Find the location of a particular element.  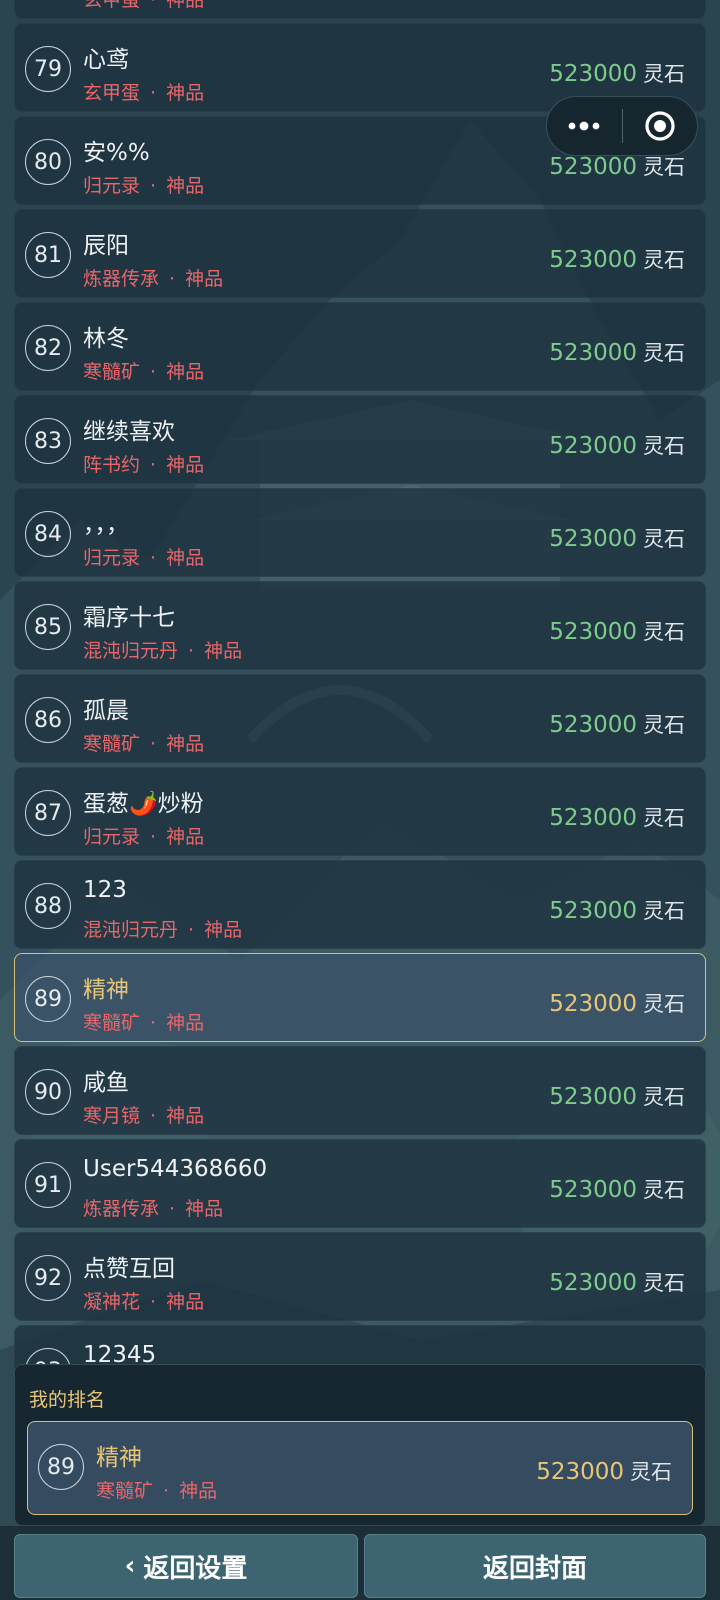

player-name: 霜序十七 is located at coordinates (129, 618).